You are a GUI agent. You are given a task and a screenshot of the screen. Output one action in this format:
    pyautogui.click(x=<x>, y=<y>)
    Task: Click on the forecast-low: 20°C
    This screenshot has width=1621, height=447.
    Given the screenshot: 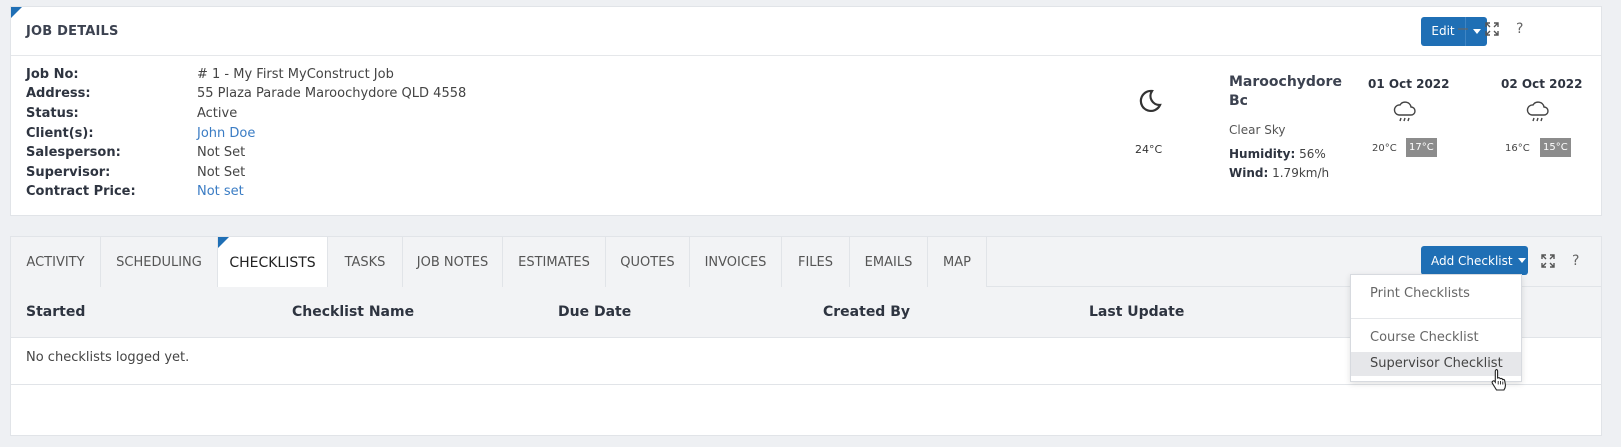 What is the action you would take?
    pyautogui.click(x=1384, y=148)
    